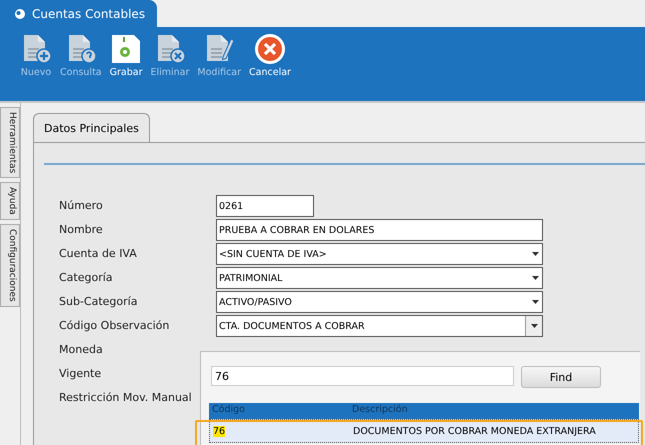 The image size is (645, 445). Describe the element at coordinates (270, 49) in the screenshot. I see `cancel-icon` at that location.